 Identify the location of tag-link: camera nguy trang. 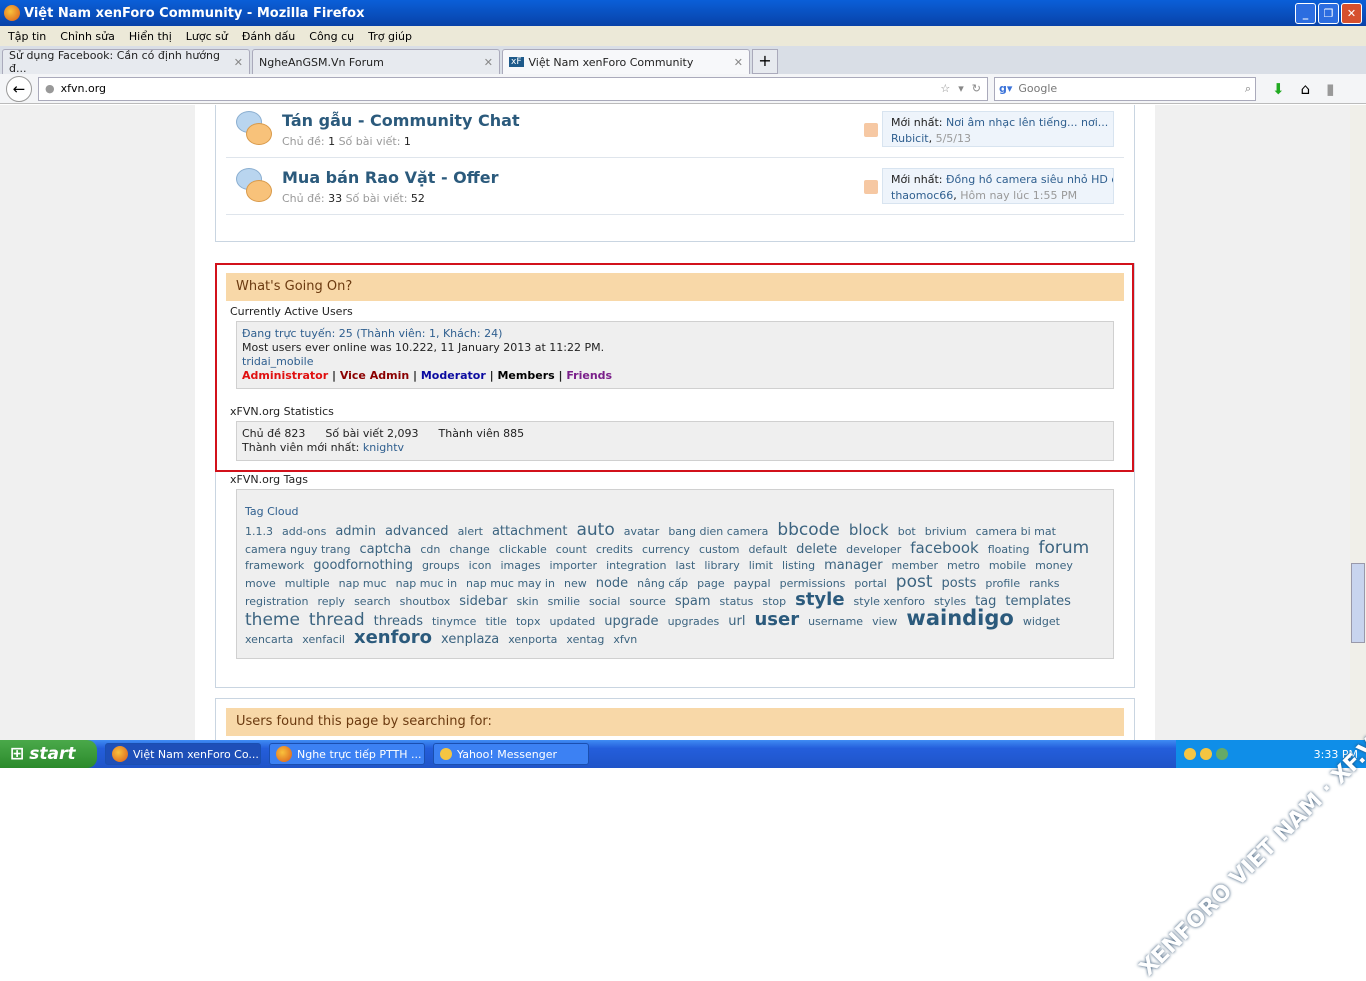
(298, 550).